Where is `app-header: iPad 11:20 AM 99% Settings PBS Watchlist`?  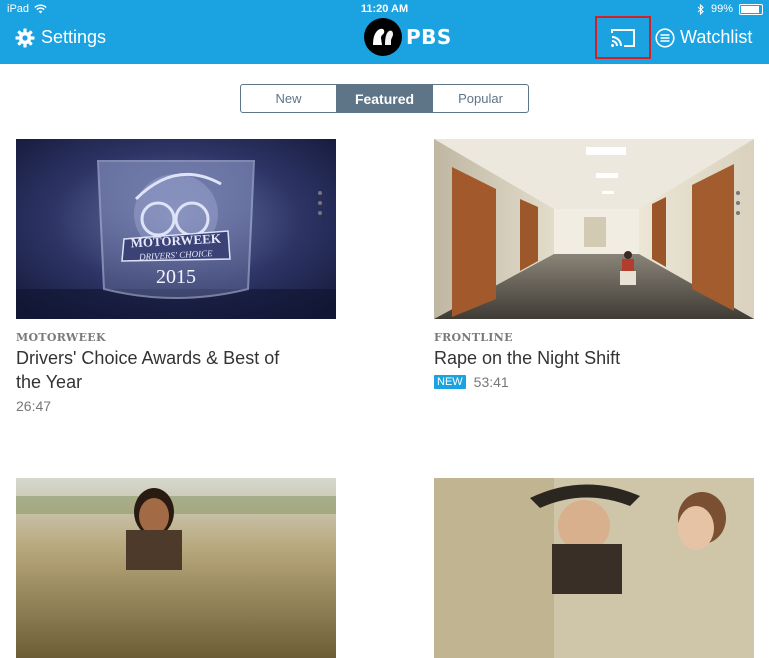 app-header: iPad 11:20 AM 99% Settings PBS Watchlist is located at coordinates (384, 32).